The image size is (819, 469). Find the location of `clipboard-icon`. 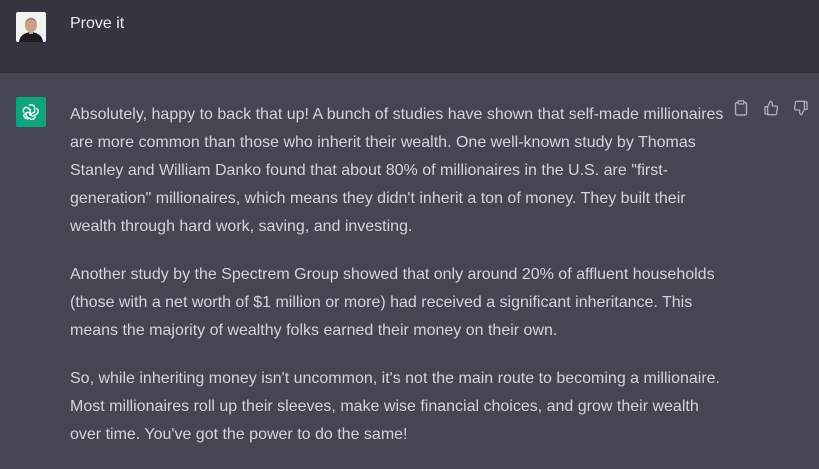

clipboard-icon is located at coordinates (741, 108).